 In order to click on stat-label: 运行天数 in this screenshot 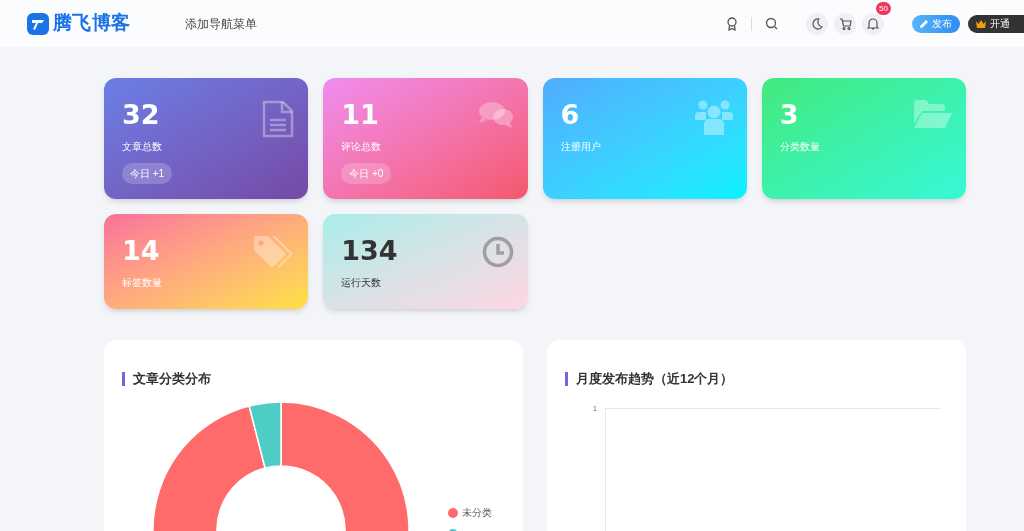, I will do `click(362, 283)`.